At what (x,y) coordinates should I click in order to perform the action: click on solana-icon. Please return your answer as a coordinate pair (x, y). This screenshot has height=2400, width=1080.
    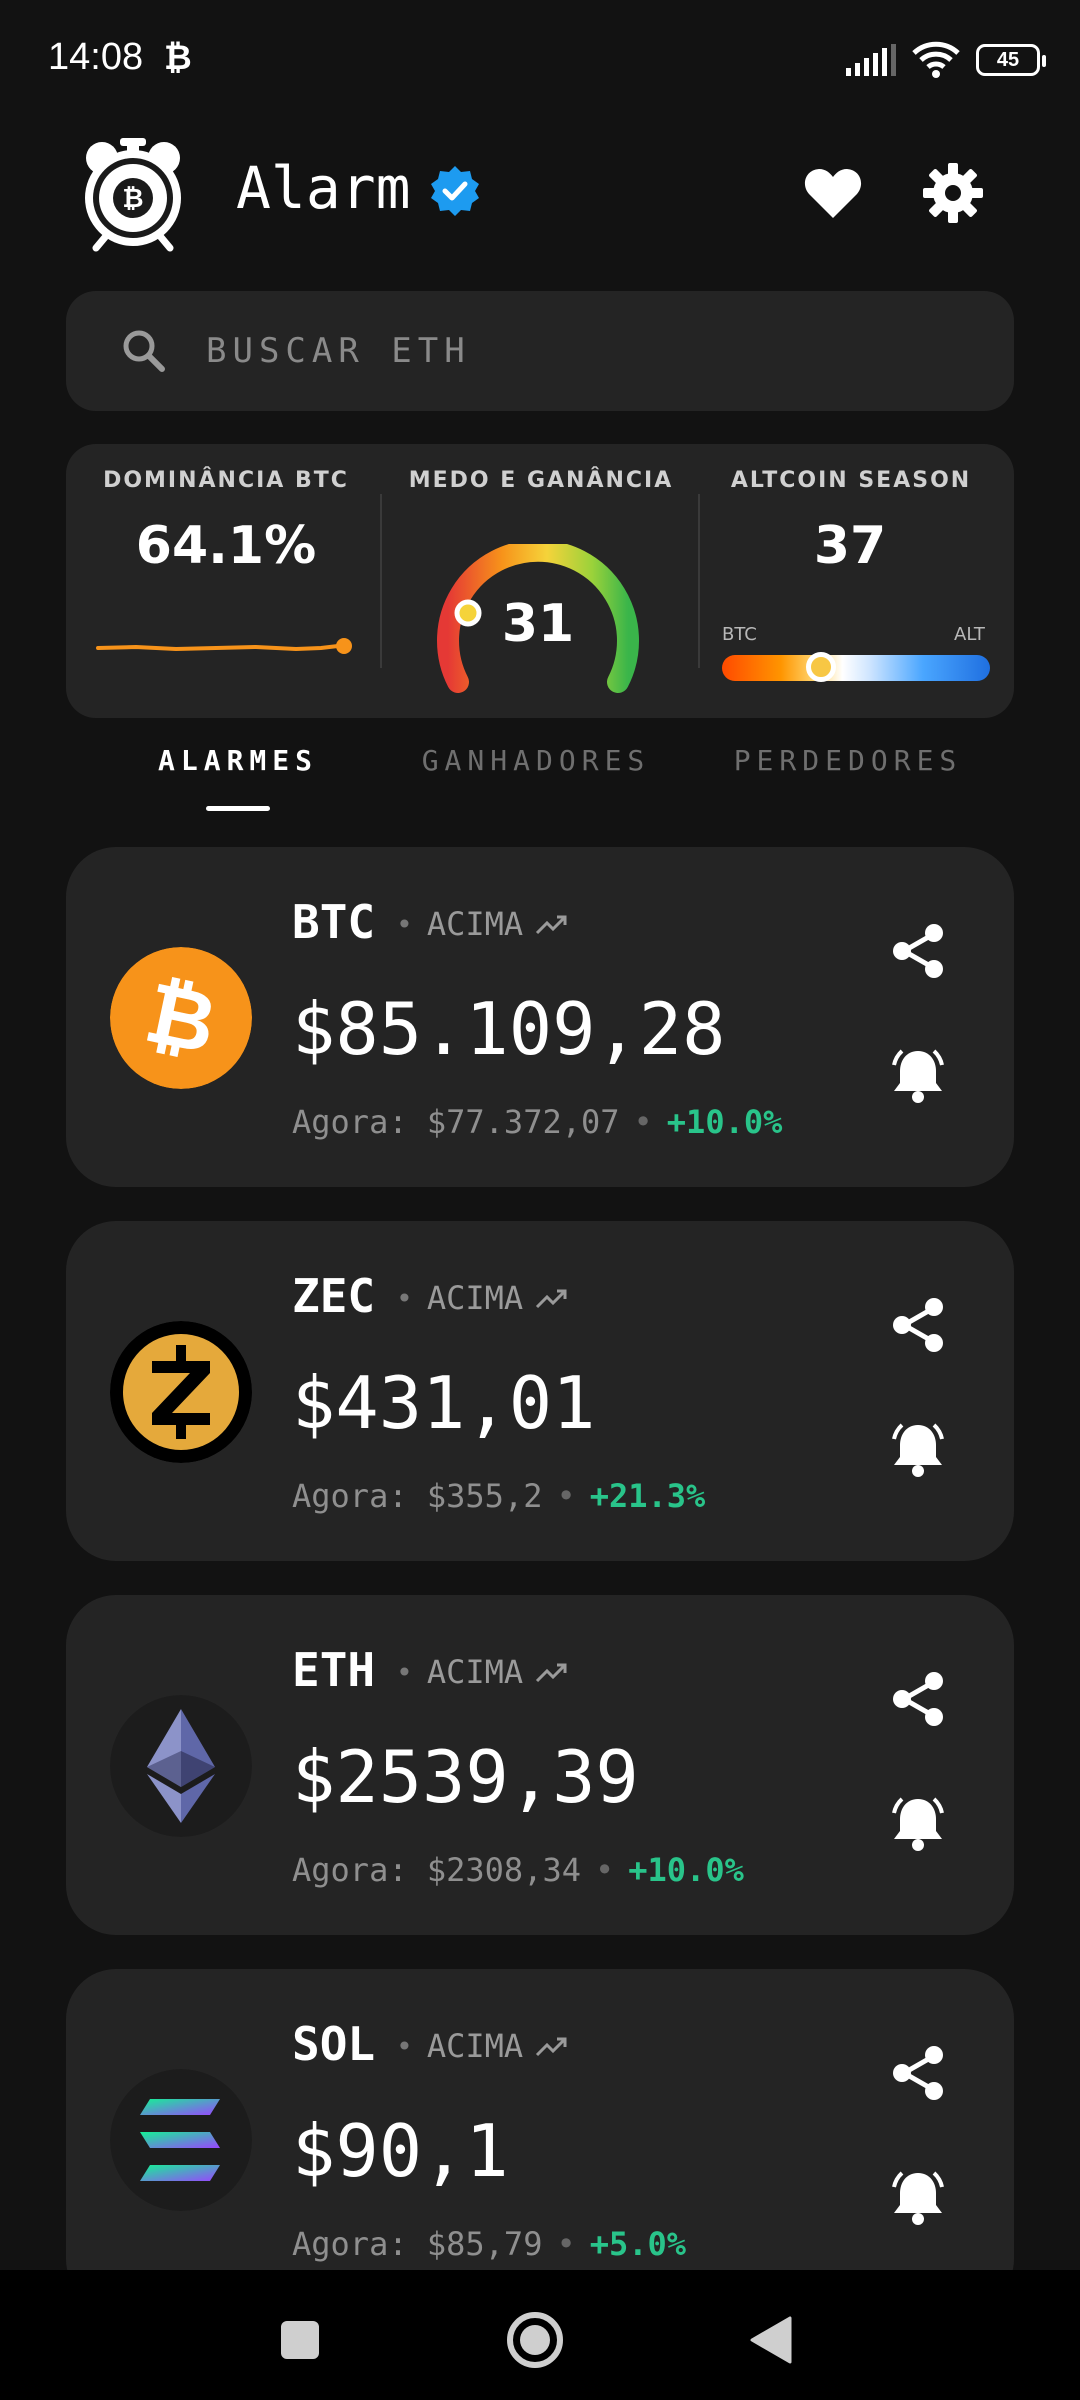
    Looking at the image, I should click on (181, 2140).